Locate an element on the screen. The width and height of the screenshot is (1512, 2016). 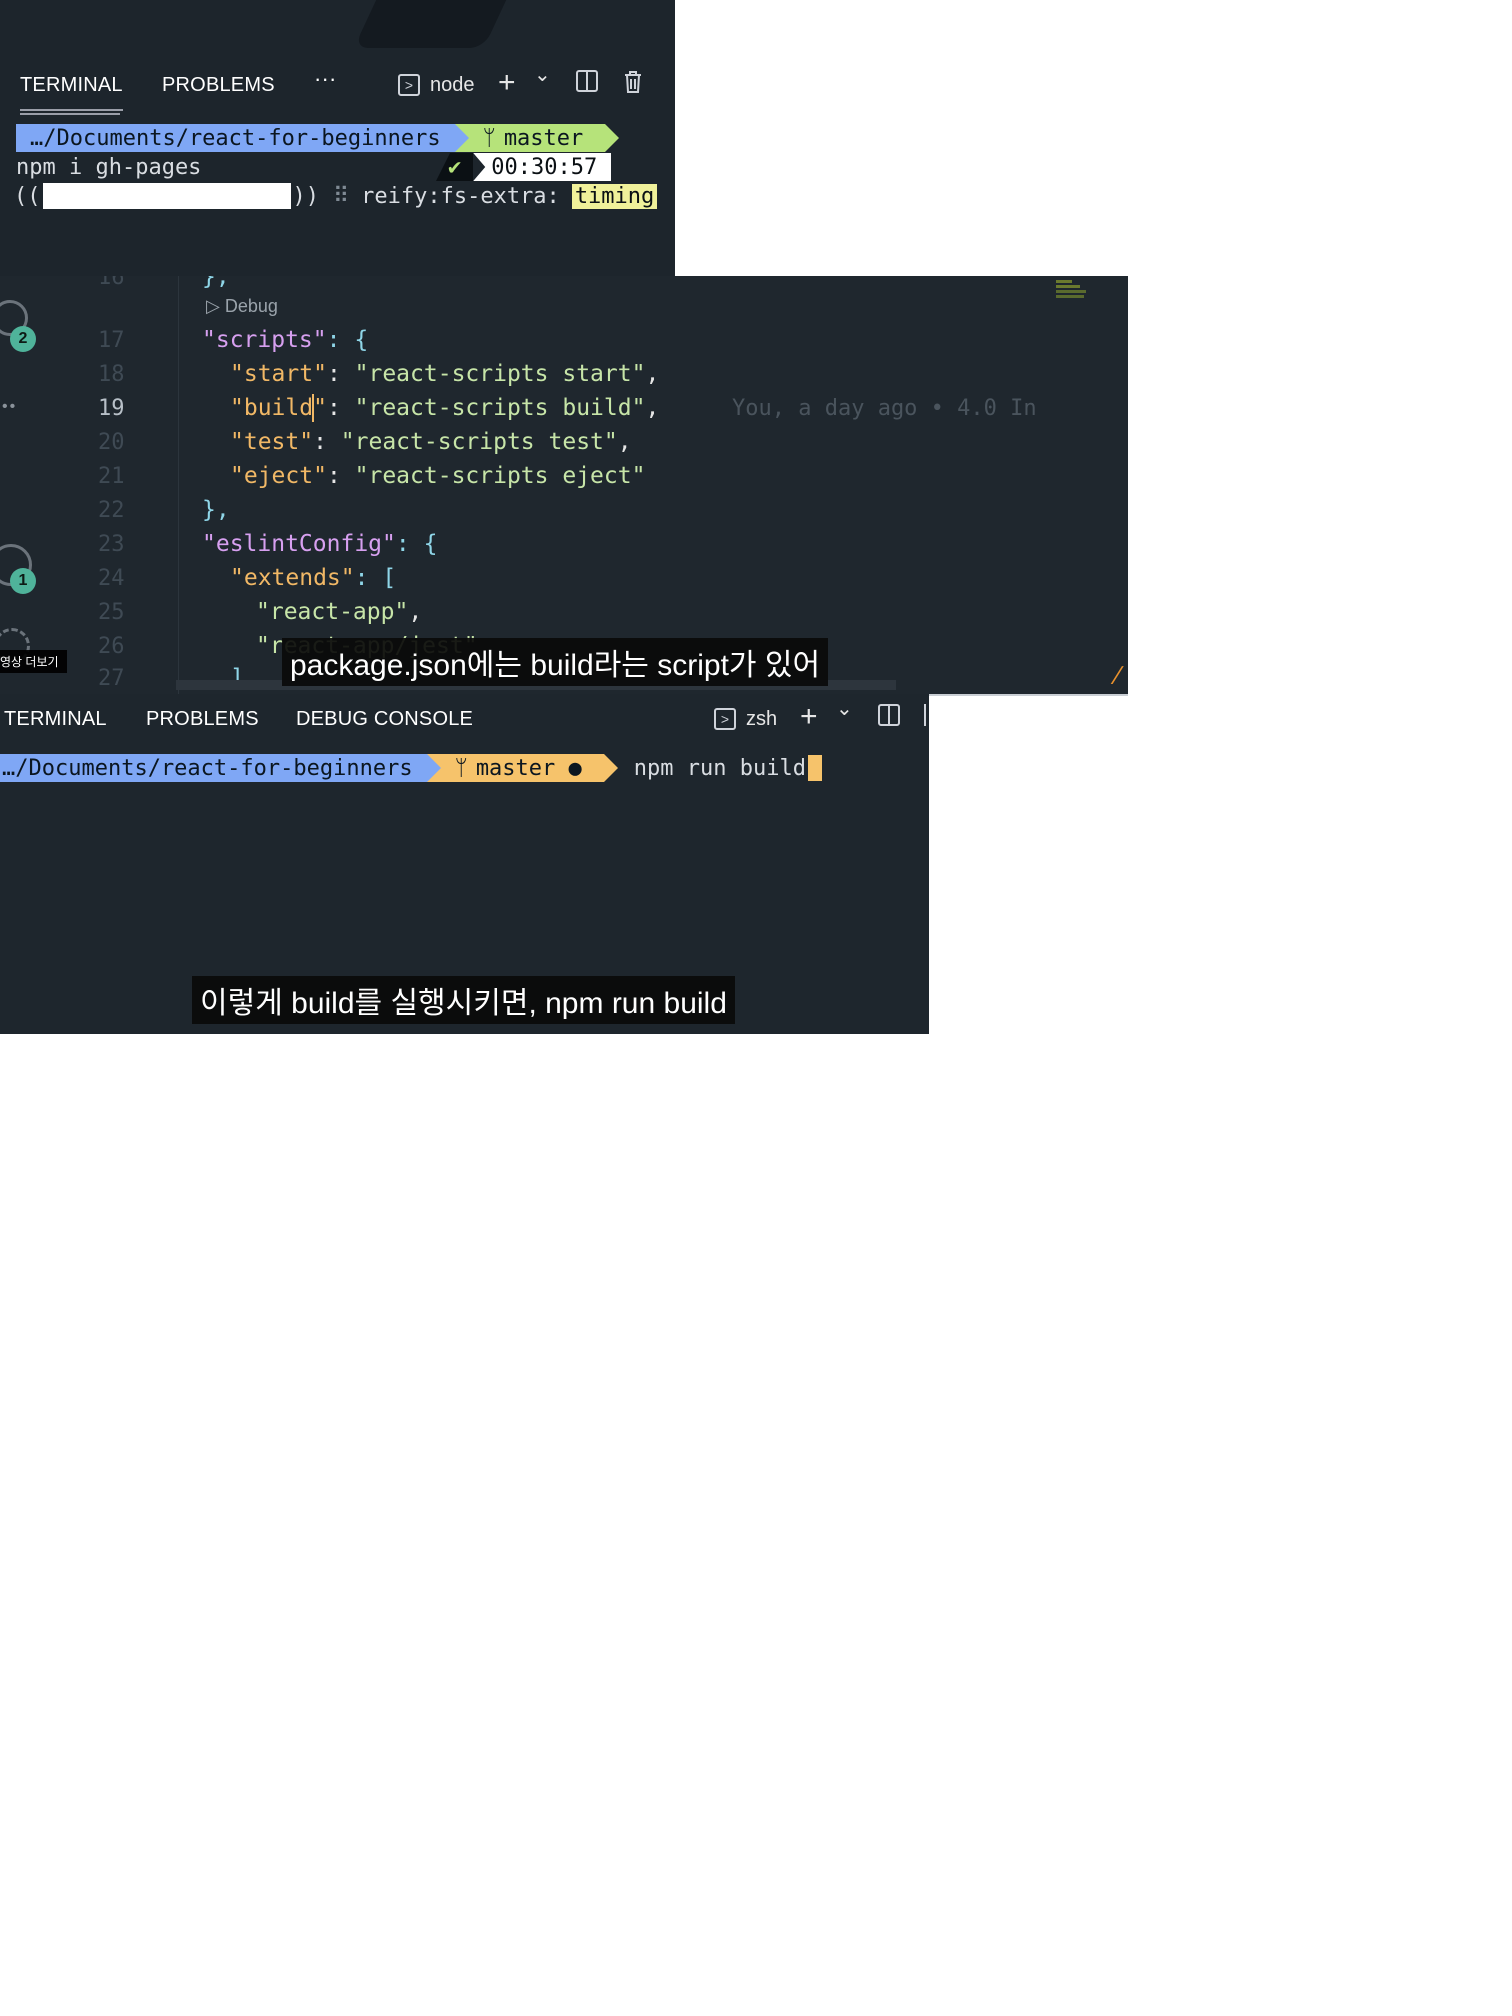
json-key: "scripts" is located at coordinates (264, 340).